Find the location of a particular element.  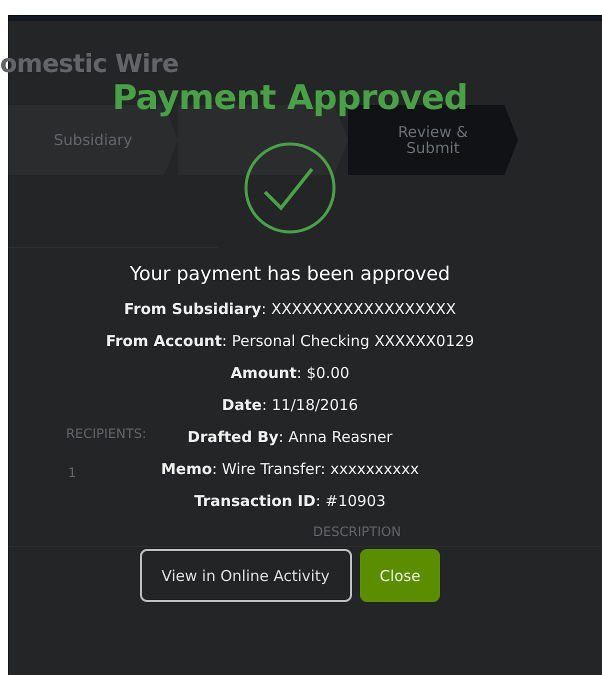

close-button: Close is located at coordinates (400, 575).